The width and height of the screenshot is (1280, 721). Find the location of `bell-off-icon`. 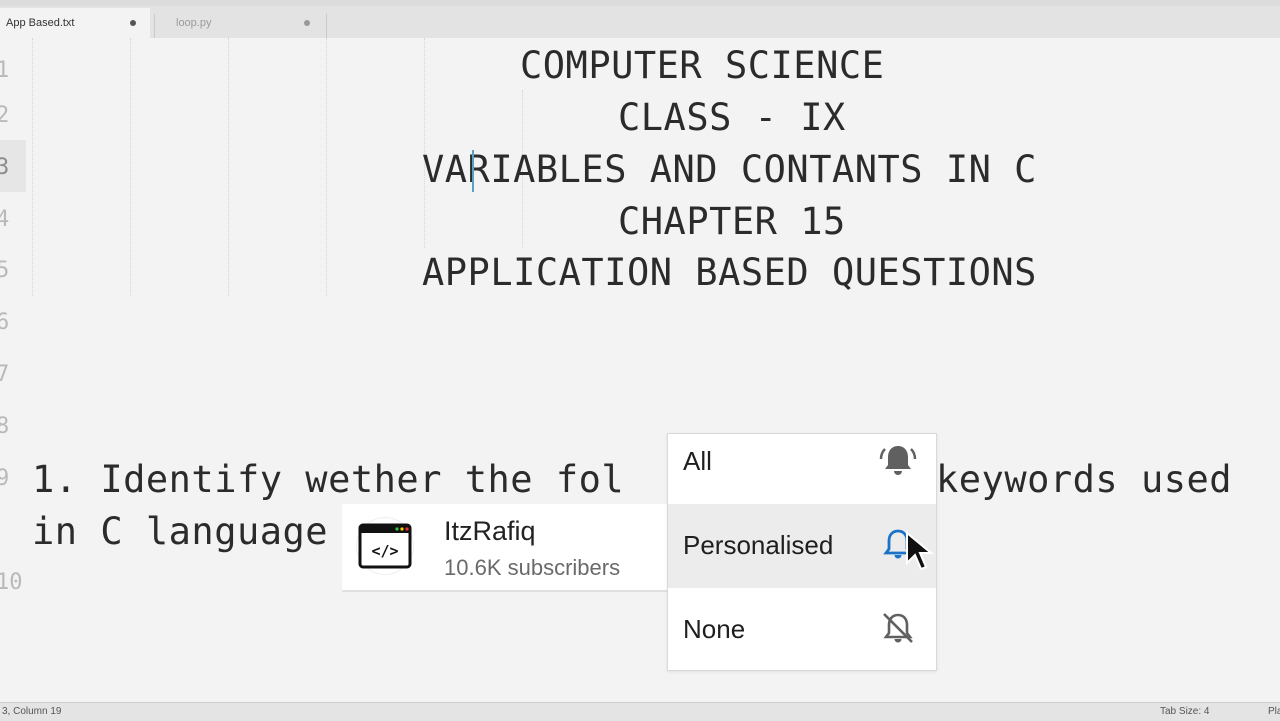

bell-off-icon is located at coordinates (898, 628).